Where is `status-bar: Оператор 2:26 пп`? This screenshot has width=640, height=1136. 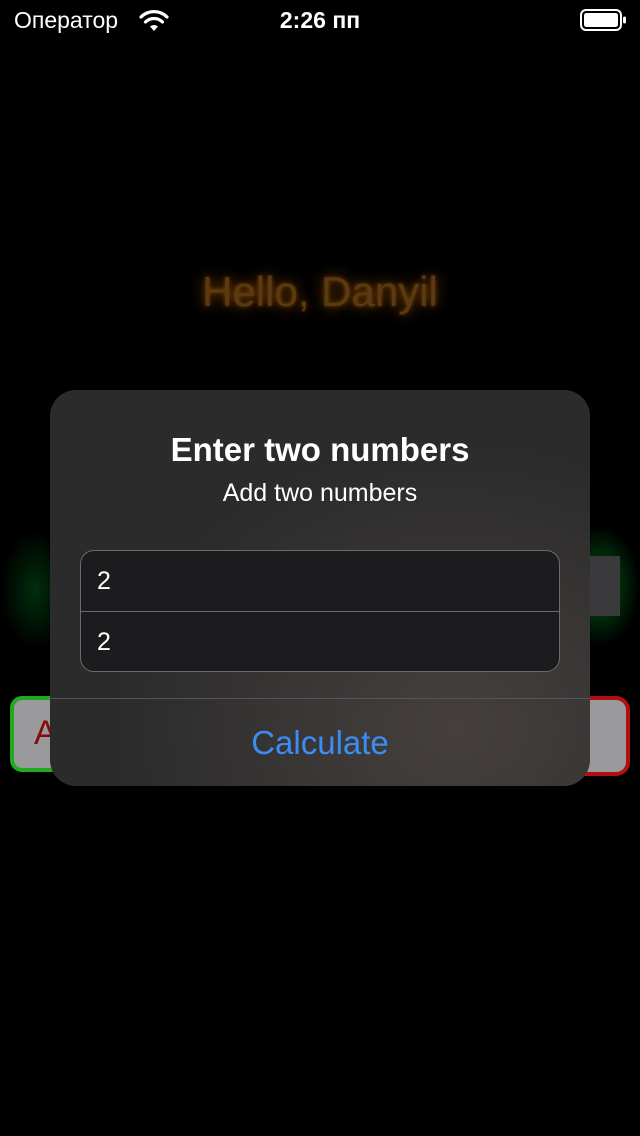
status-bar: Оператор 2:26 пп is located at coordinates (320, 20).